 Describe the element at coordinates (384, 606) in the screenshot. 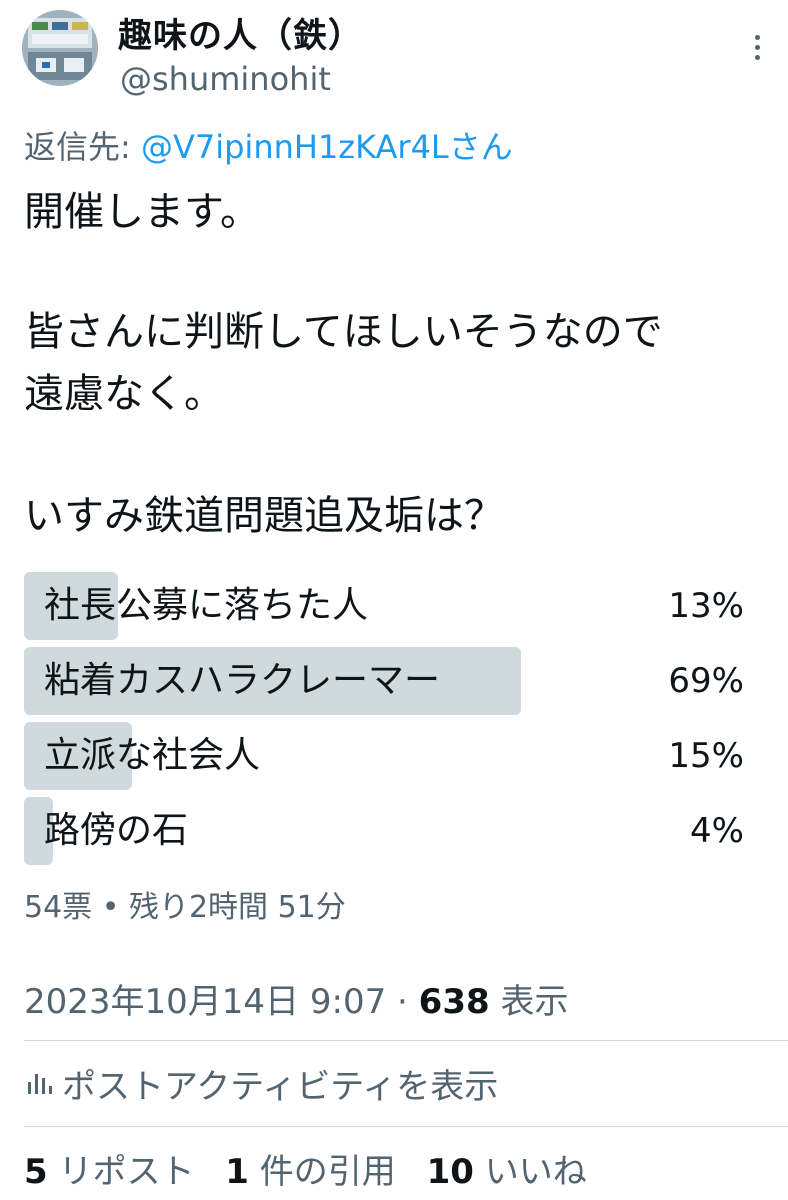

I see `poll-option: 社長公募に落ちた人 13%` at that location.